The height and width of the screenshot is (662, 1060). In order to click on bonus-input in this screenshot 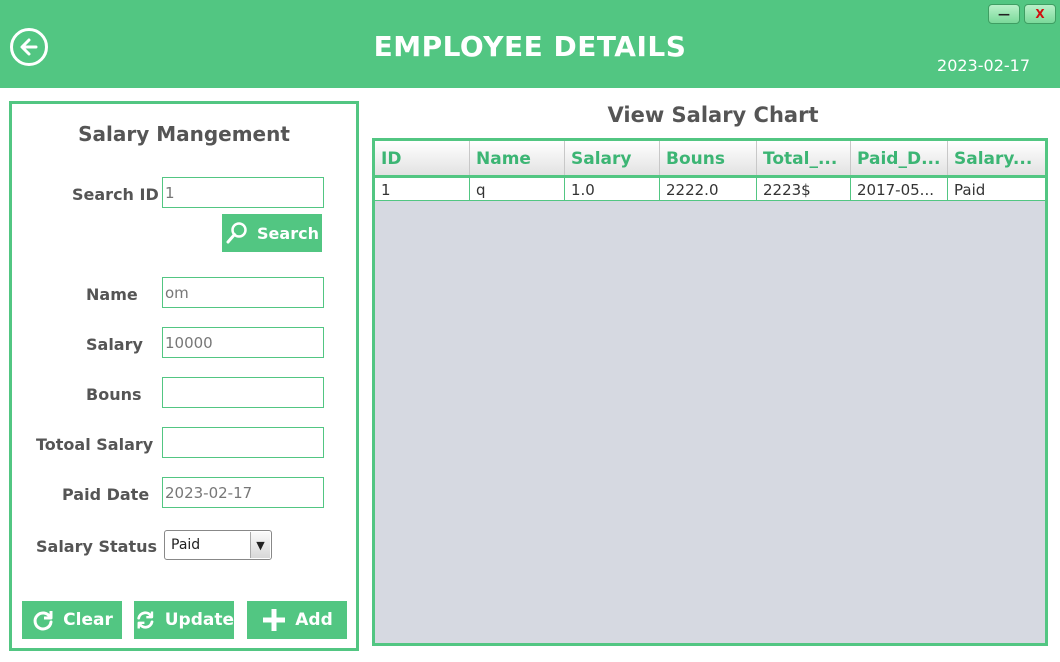, I will do `click(243, 392)`.